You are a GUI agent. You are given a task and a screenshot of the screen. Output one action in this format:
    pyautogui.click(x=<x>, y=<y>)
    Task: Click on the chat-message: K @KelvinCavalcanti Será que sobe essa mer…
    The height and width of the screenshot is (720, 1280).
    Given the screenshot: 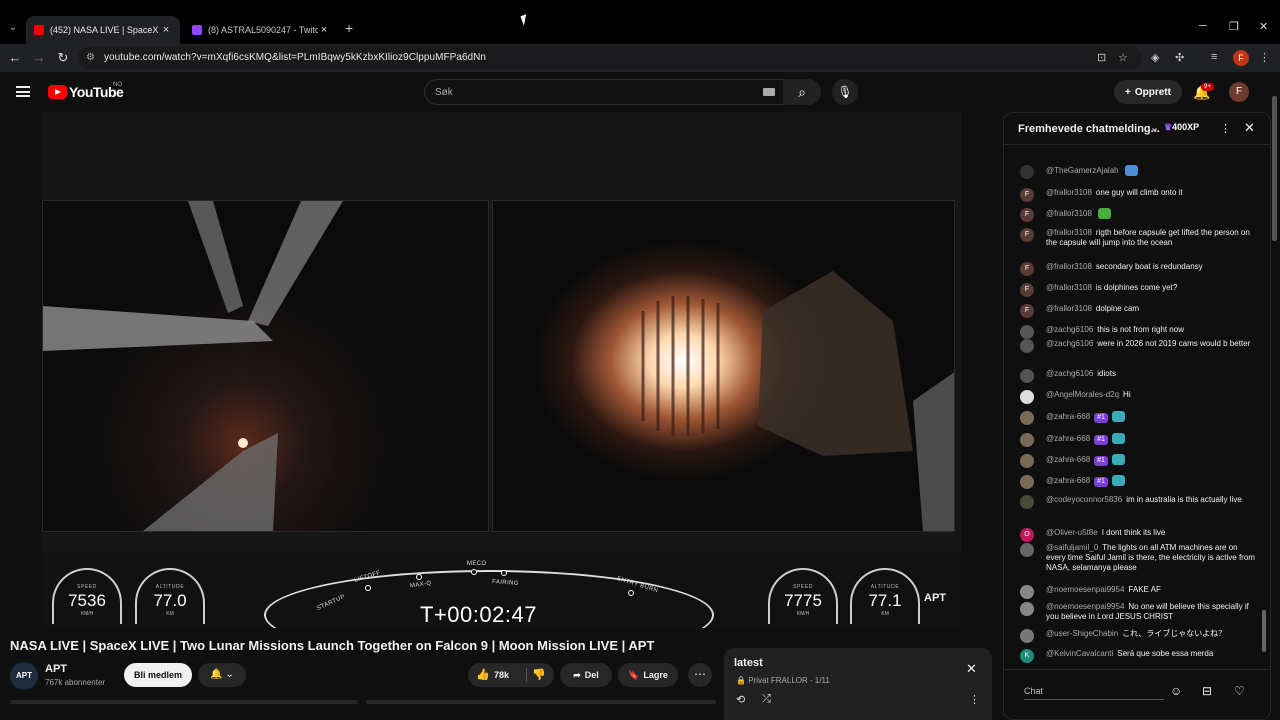 What is the action you would take?
    pyautogui.click(x=1139, y=656)
    